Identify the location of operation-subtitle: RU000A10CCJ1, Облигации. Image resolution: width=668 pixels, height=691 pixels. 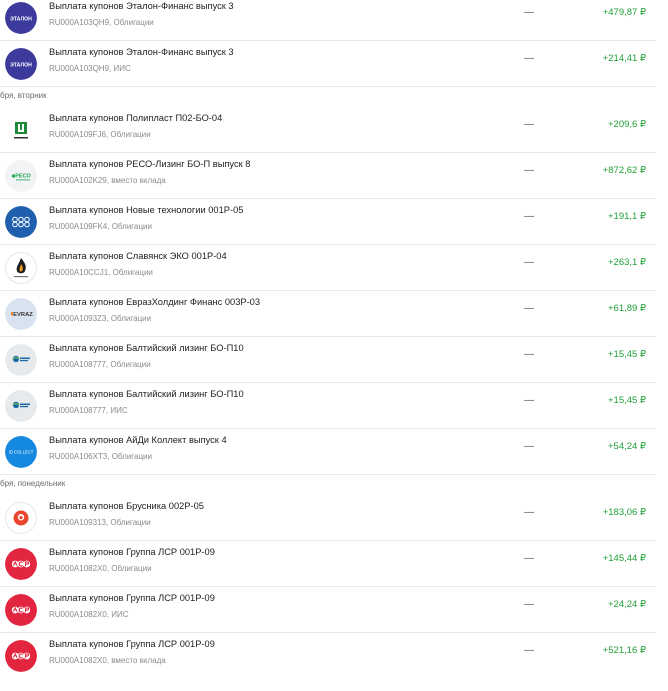
(101, 272).